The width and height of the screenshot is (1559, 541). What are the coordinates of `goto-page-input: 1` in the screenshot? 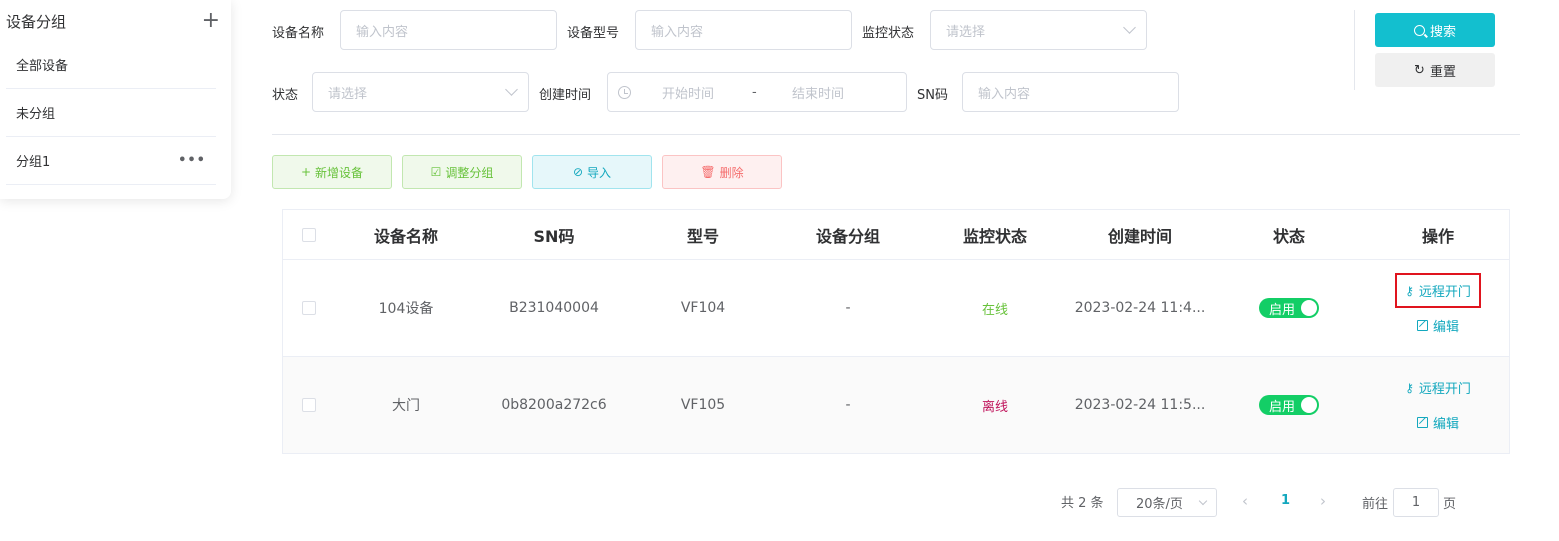 It's located at (1416, 502).